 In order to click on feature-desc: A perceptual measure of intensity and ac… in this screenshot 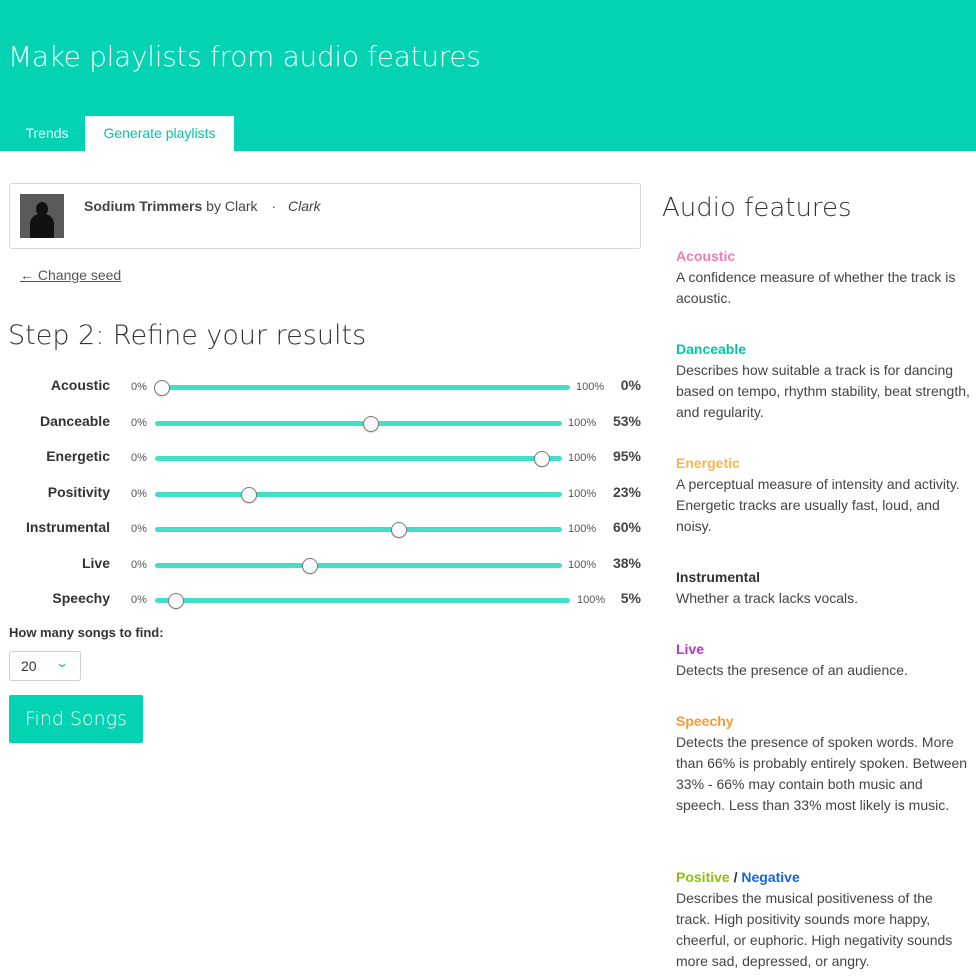, I will do `click(818, 505)`.